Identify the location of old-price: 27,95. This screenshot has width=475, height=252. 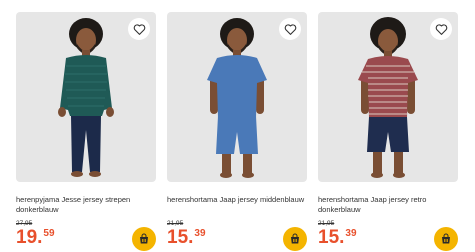
(24, 223).